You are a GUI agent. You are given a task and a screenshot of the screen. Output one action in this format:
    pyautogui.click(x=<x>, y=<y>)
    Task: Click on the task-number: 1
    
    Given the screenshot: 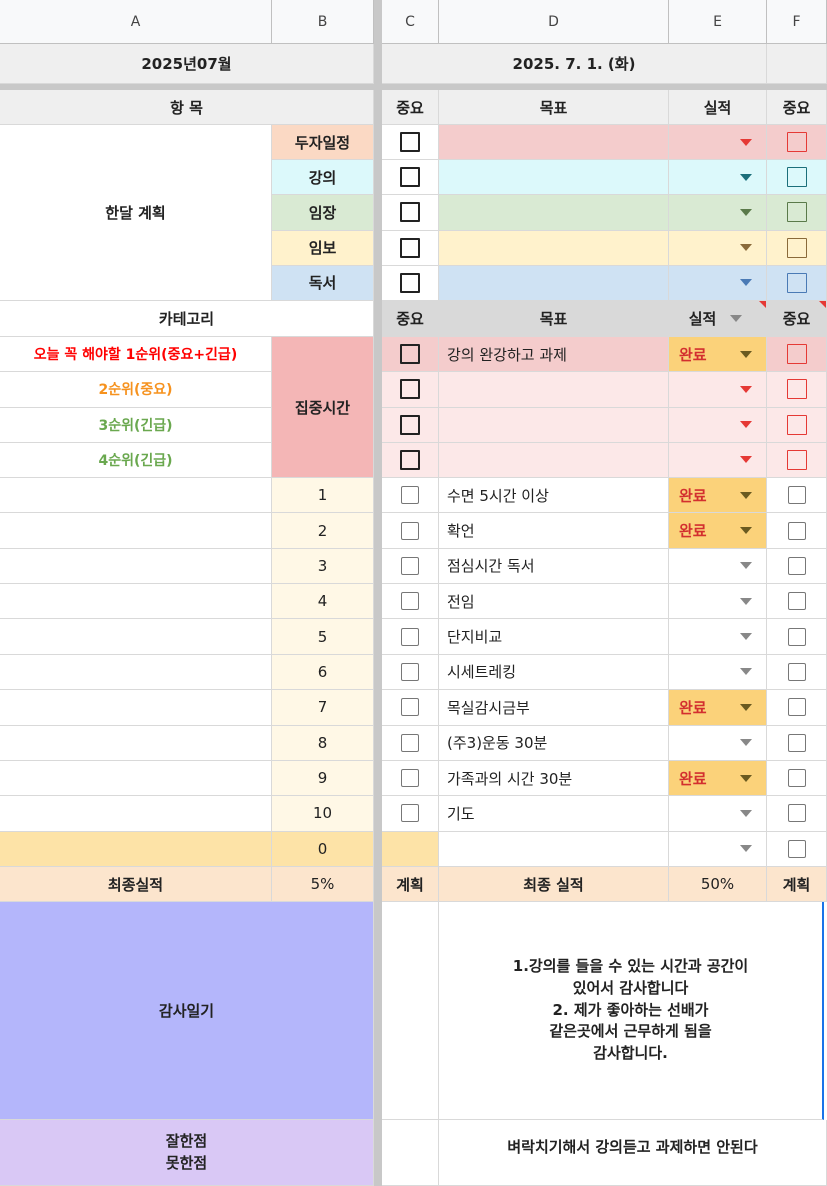 What is the action you would take?
    pyautogui.click(x=323, y=496)
    